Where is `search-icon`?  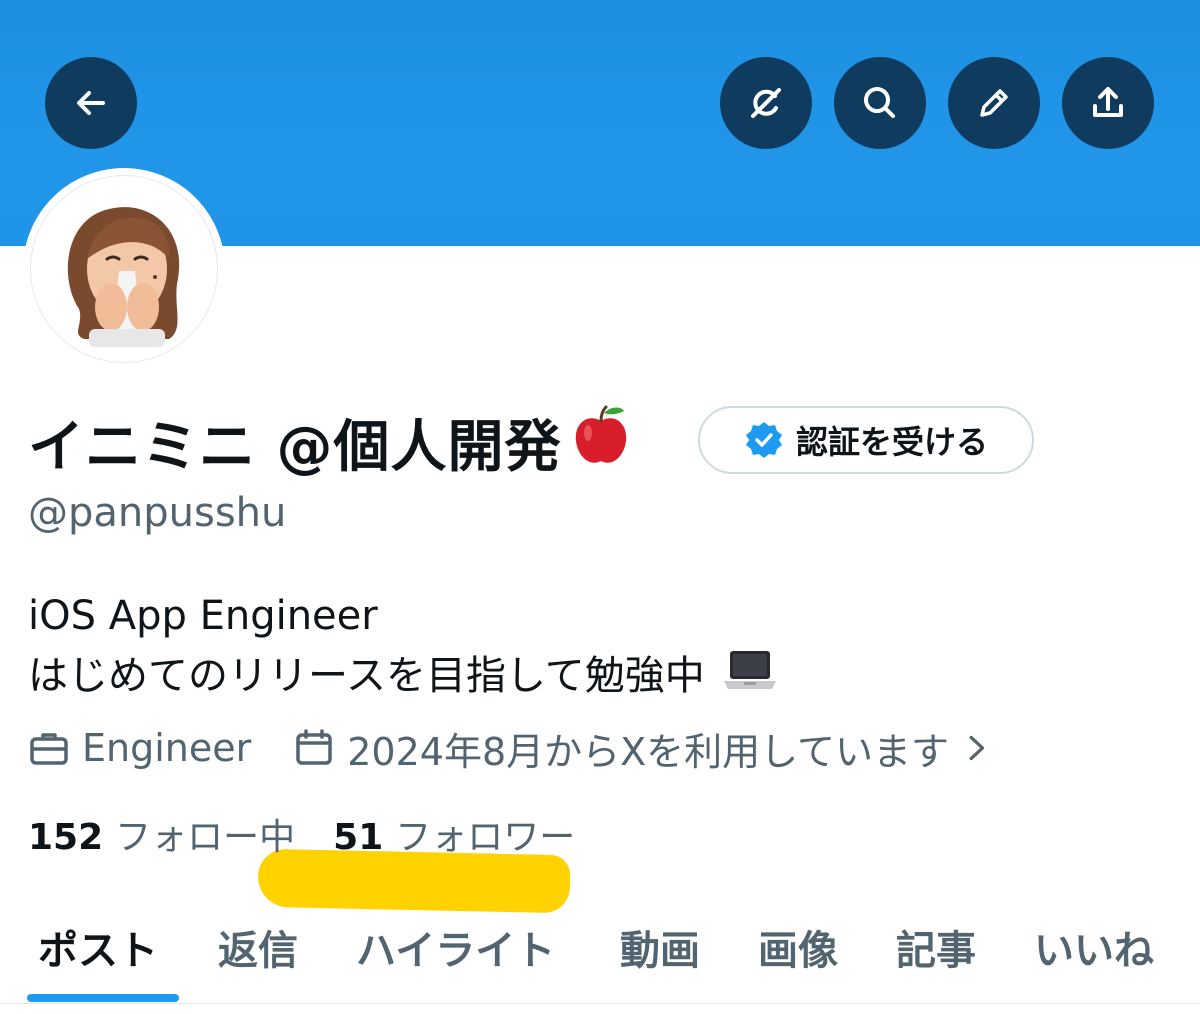 search-icon is located at coordinates (879, 102).